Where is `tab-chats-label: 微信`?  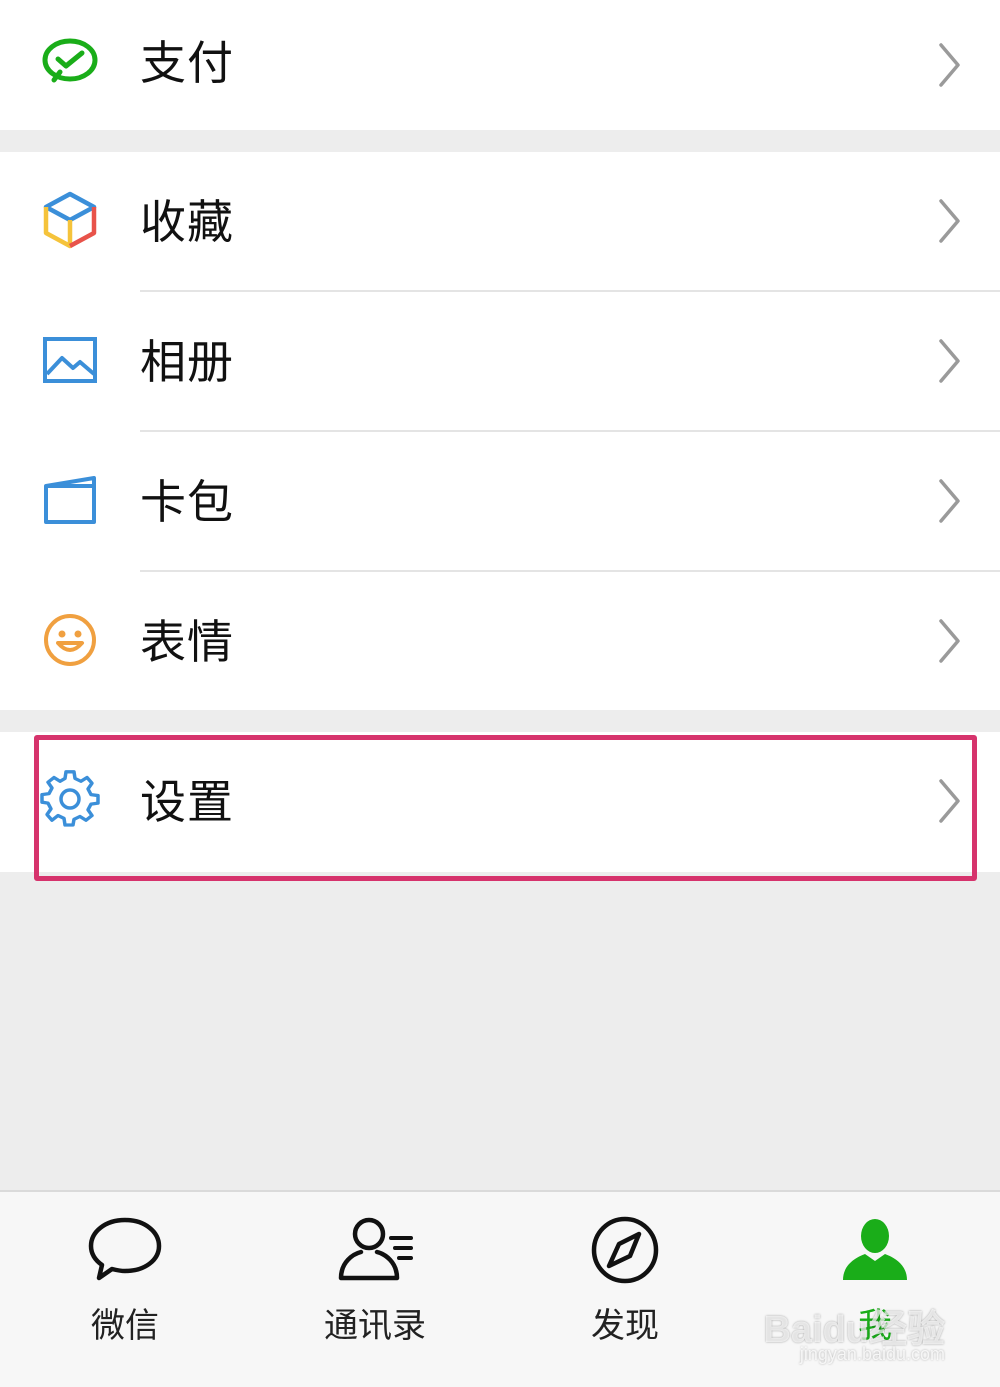
tab-chats-label: 微信 is located at coordinates (125, 1326).